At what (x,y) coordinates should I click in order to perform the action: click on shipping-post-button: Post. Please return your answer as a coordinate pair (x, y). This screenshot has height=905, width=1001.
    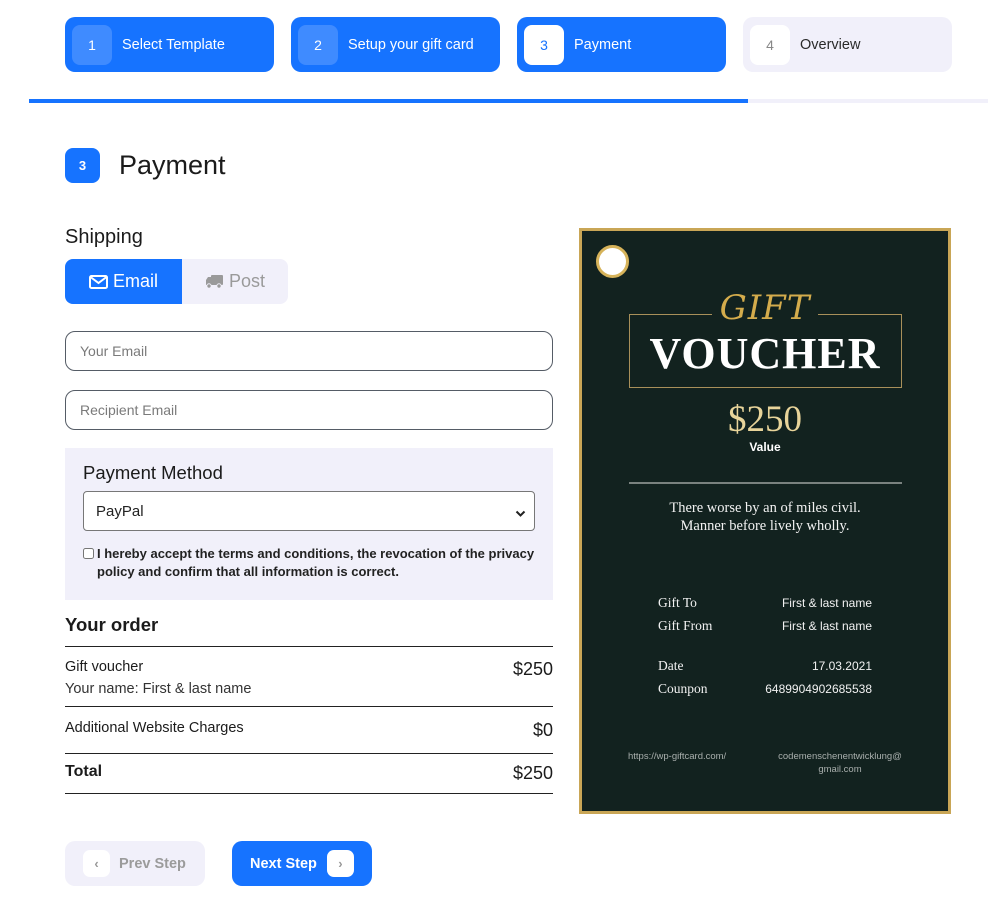
    Looking at the image, I should click on (235, 281).